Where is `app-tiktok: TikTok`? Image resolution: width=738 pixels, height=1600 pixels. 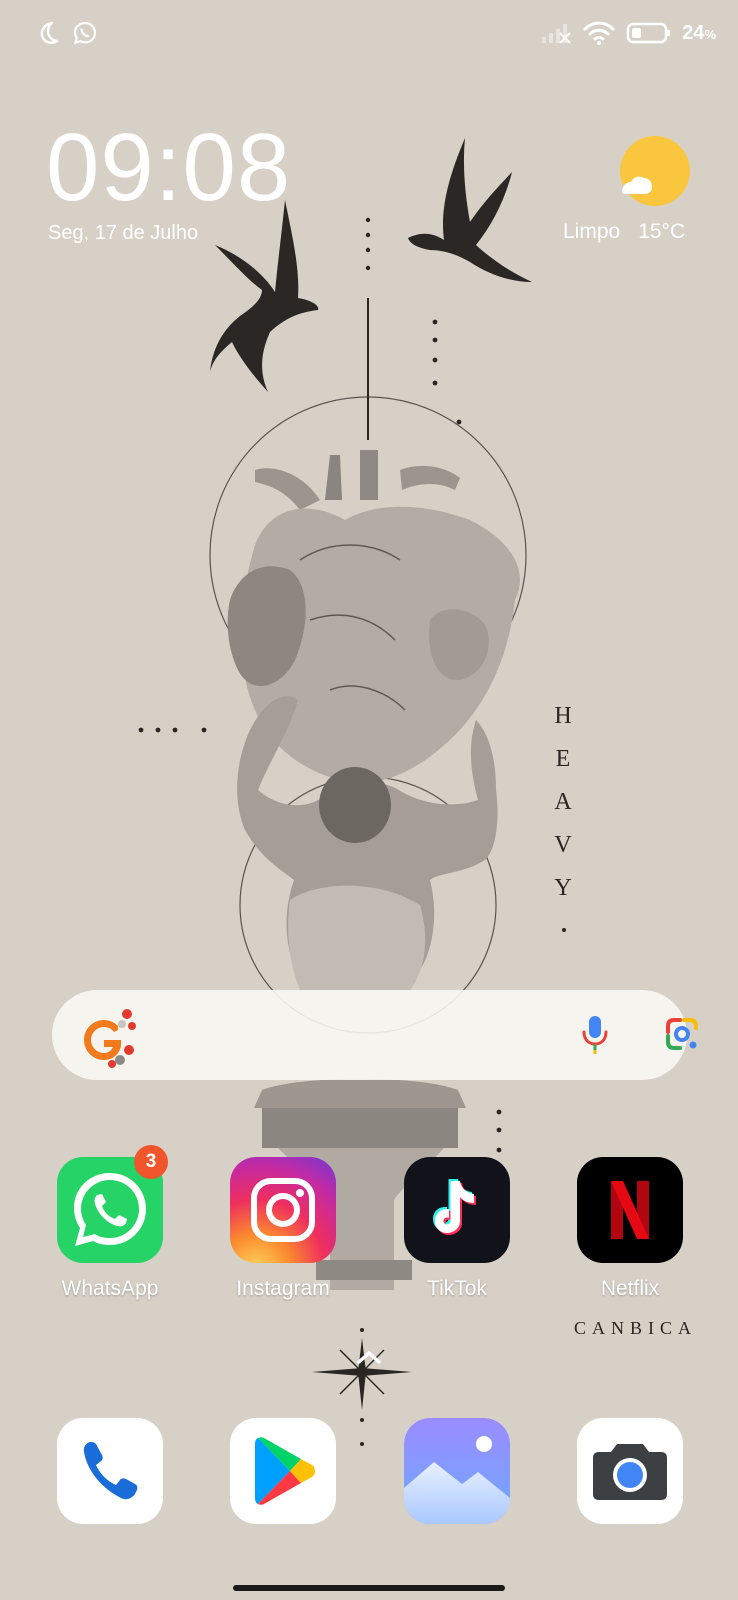
app-tiktok: TikTok is located at coordinates (457, 1229).